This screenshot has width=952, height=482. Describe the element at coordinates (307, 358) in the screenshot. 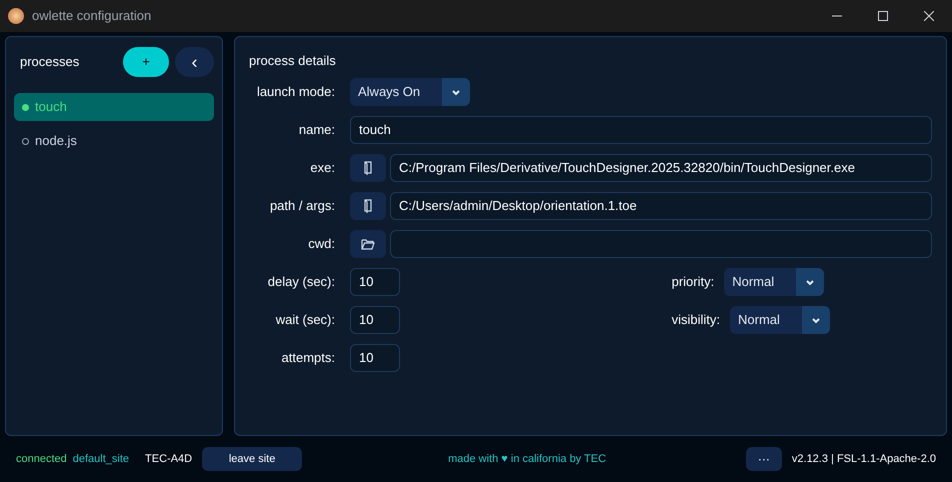

I see `field-label: attempts:` at that location.